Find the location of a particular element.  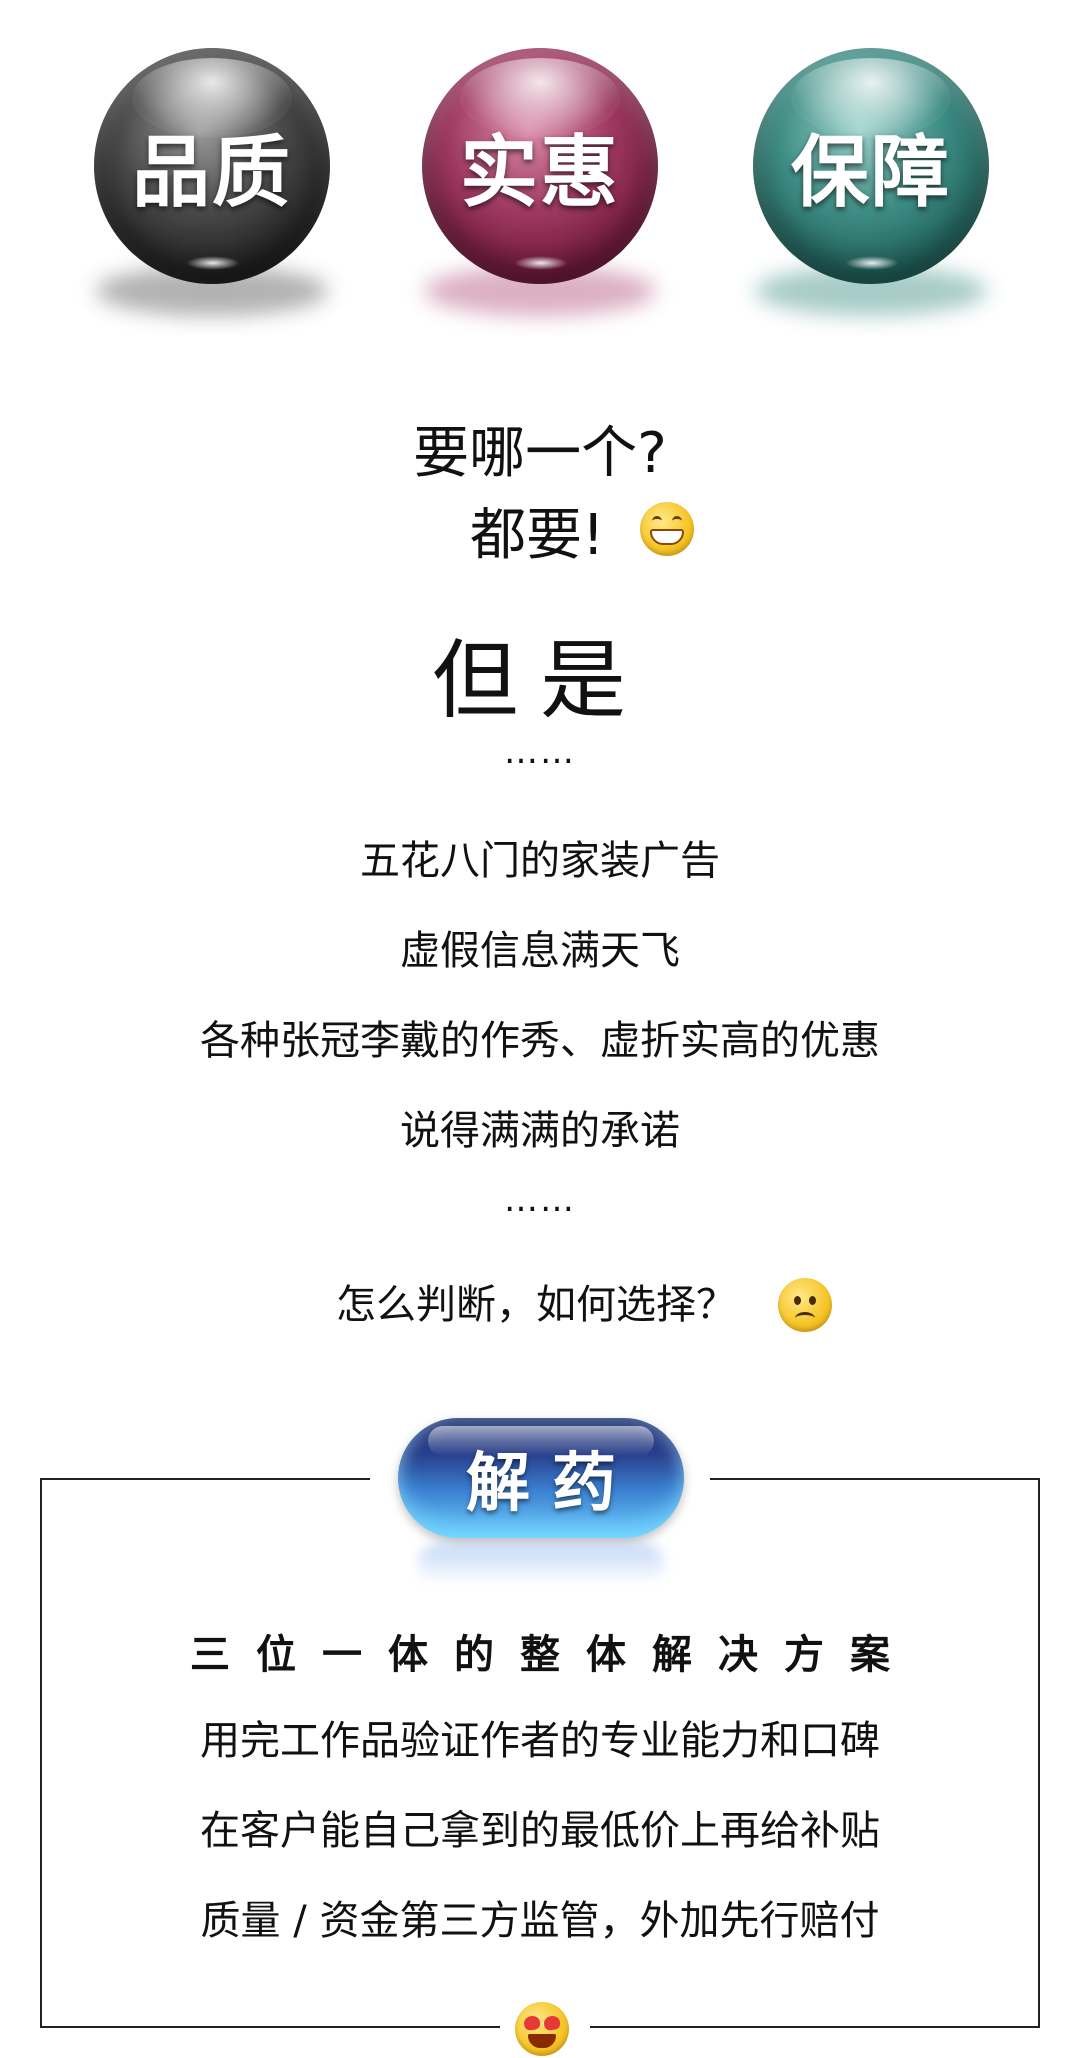

badge-reflection is located at coordinates (541, 1564).